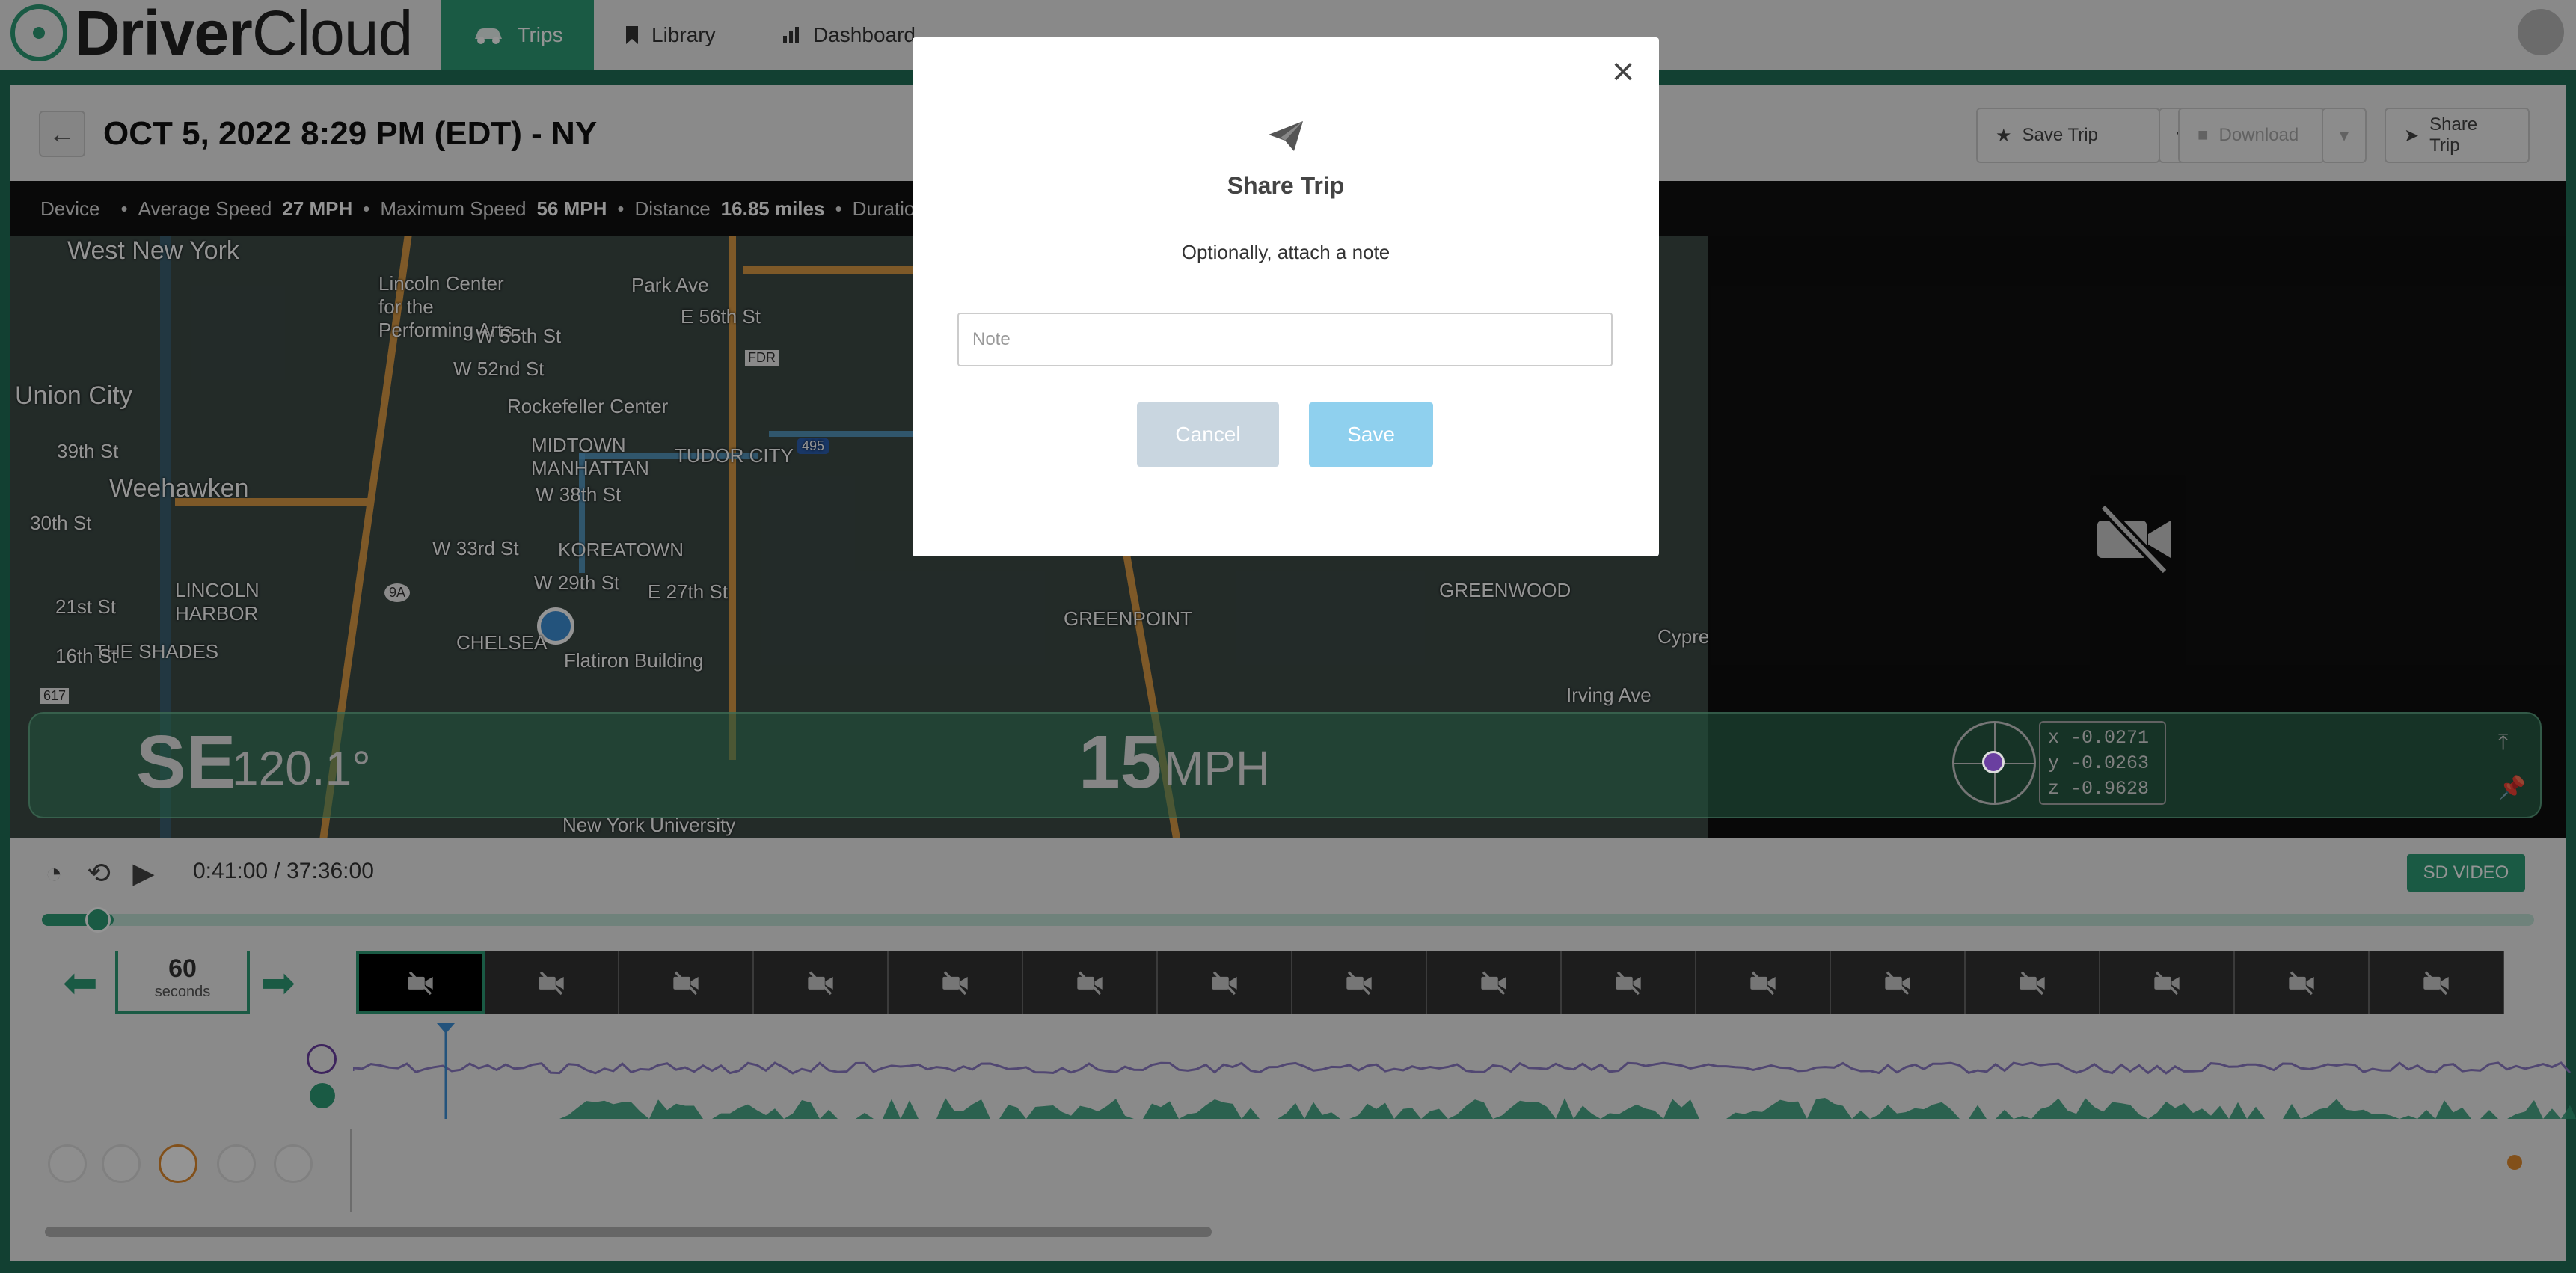 The image size is (2576, 1273). I want to click on note-input, so click(1285, 339).